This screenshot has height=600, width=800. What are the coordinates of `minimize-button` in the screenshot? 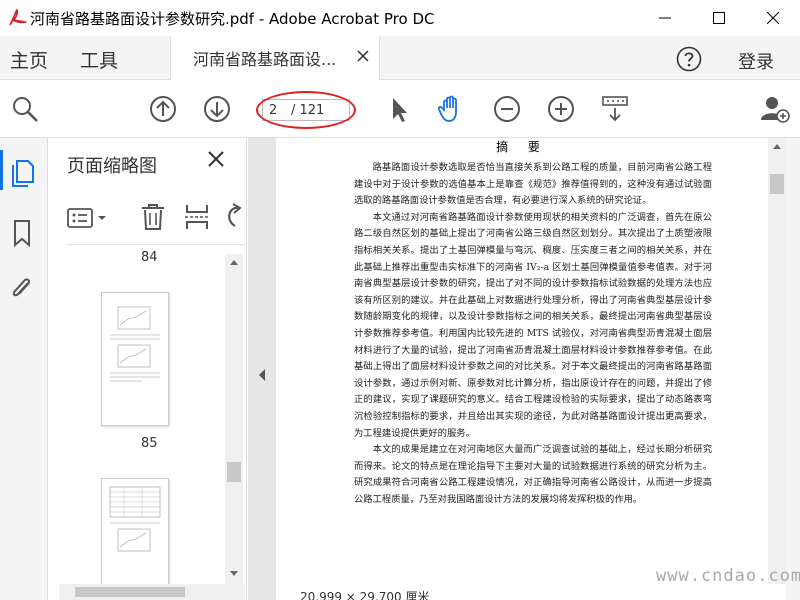 It's located at (665, 18).